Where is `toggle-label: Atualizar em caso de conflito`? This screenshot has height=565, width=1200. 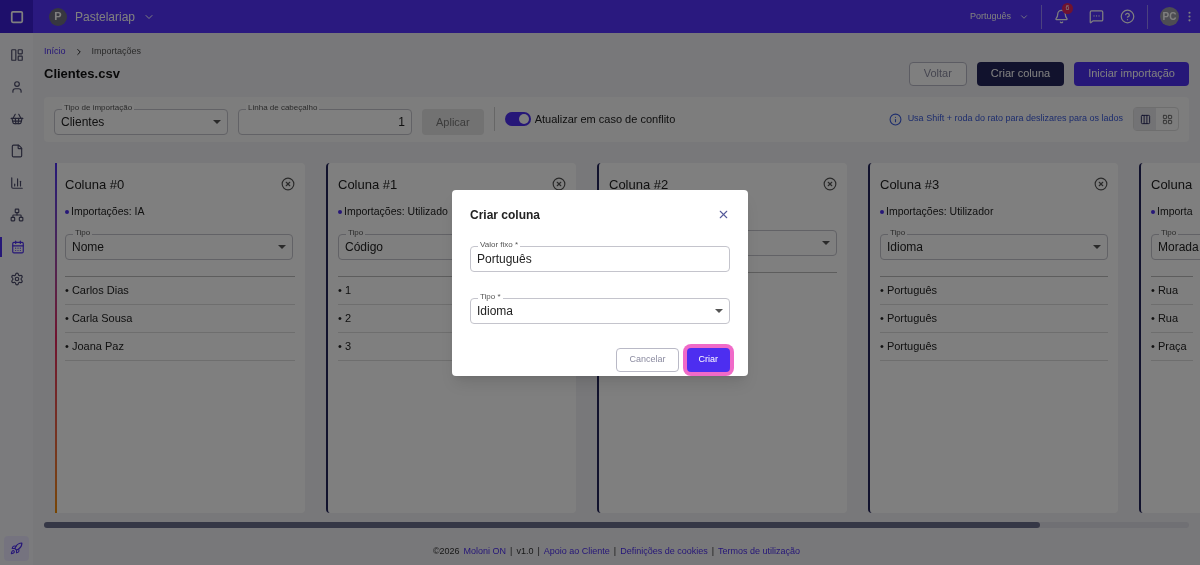
toggle-label: Atualizar em caso de conflito is located at coordinates (605, 119).